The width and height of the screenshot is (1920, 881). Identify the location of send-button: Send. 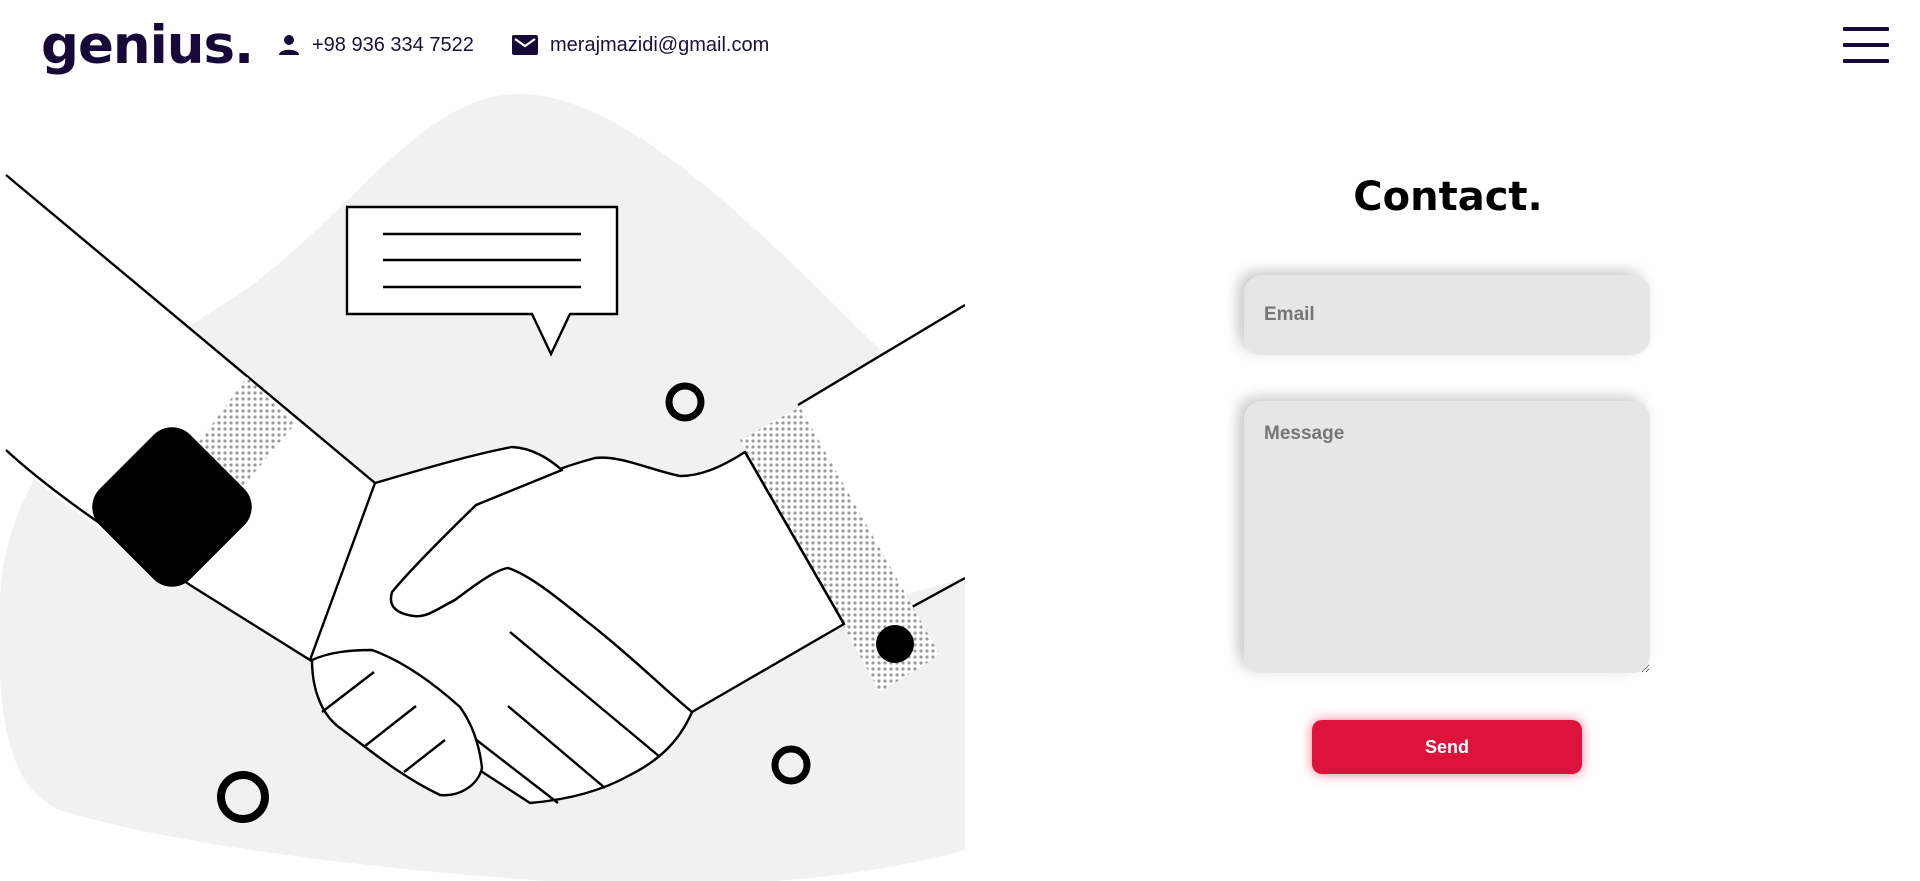
(1447, 747).